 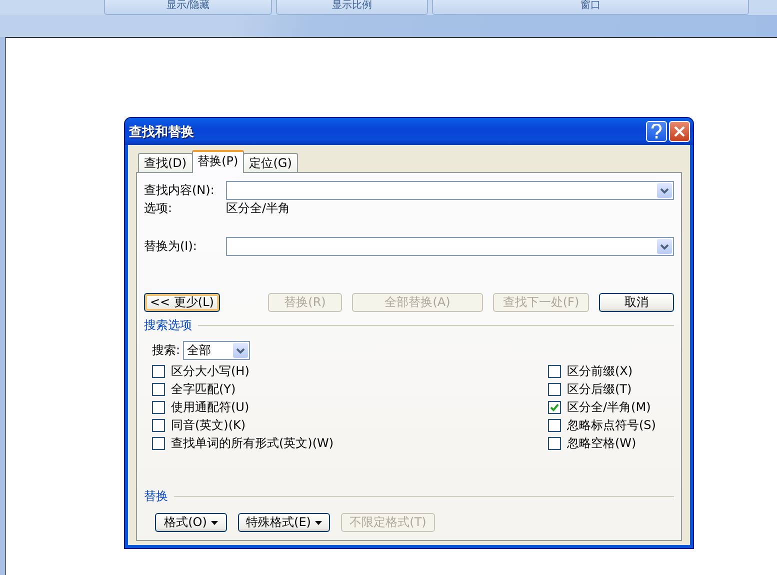 What do you see at coordinates (601, 443) in the screenshot?
I see `checkbox-label: 忽略空格(W)` at bounding box center [601, 443].